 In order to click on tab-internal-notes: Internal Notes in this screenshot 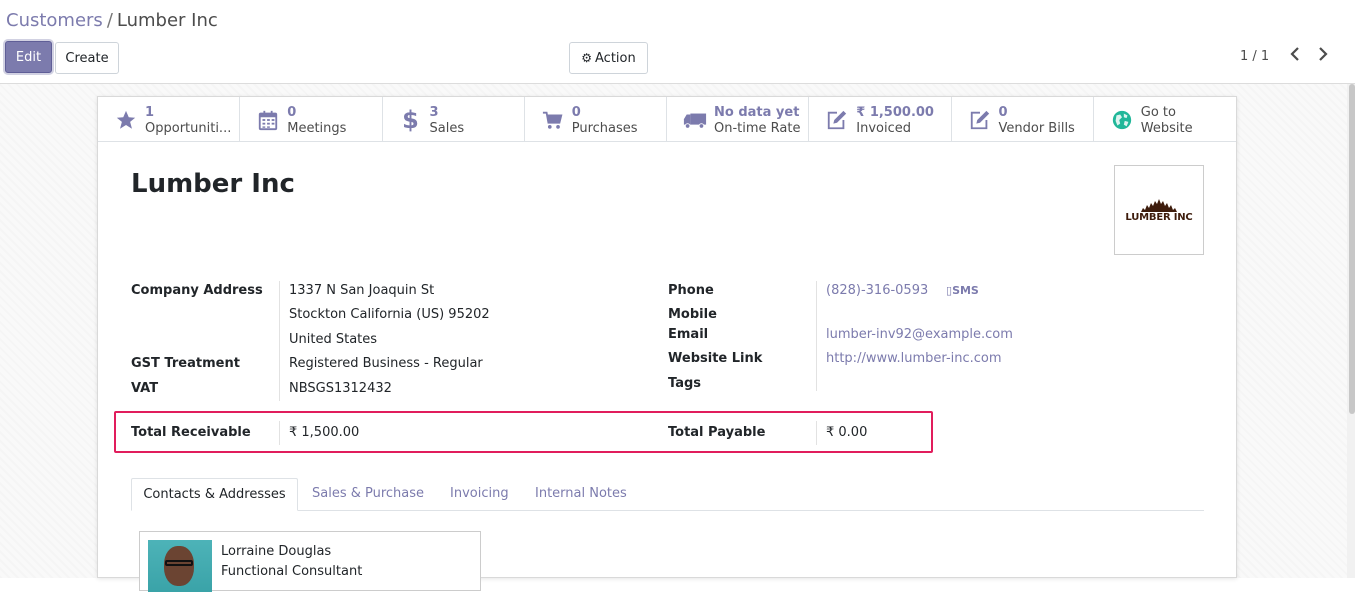, I will do `click(581, 494)`.